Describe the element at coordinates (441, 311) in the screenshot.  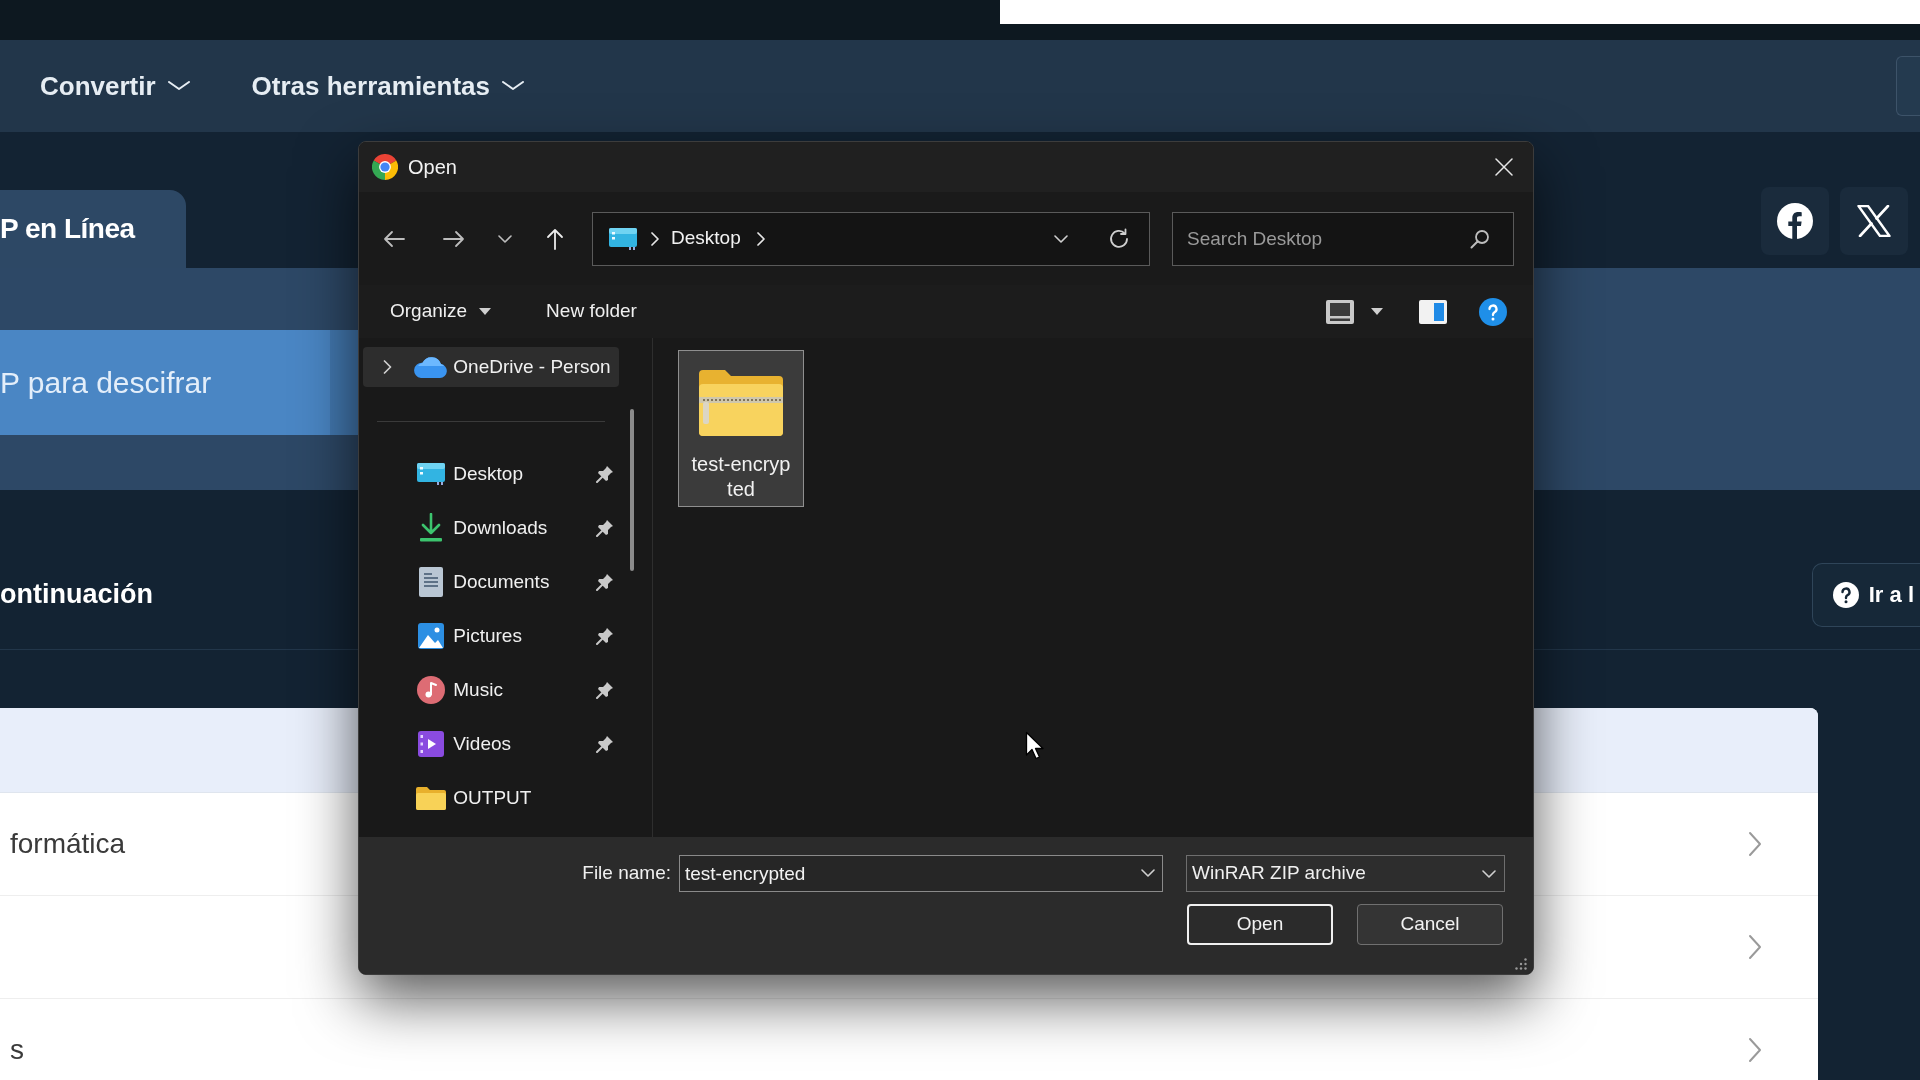
I see `menu-button: Organize` at that location.